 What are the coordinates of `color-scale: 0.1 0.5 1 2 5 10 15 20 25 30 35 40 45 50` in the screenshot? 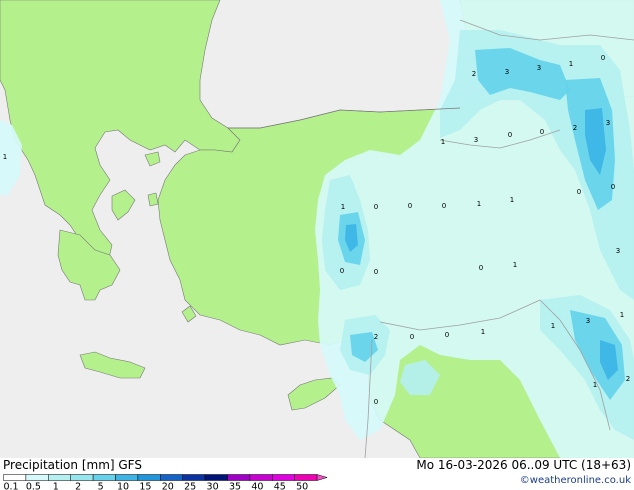 It's located at (165, 482).